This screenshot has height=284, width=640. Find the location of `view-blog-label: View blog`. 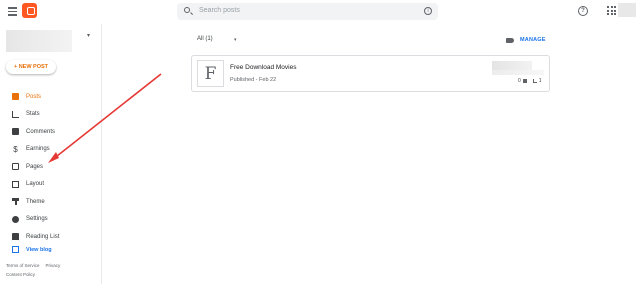

view-blog-label: View blog is located at coordinates (39, 249).